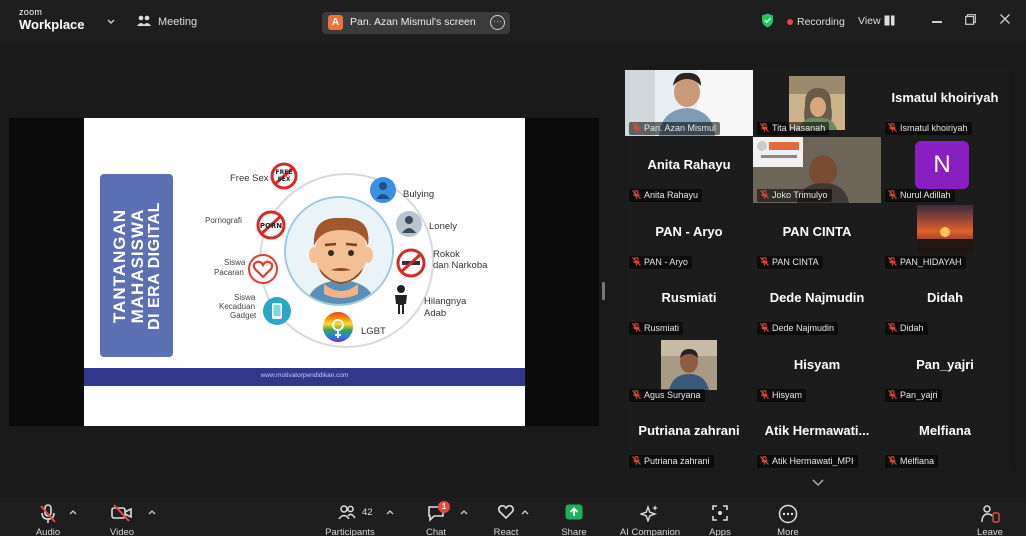  Describe the element at coordinates (419, 194) in the screenshot. I see `label-bulying: Bulying` at that location.